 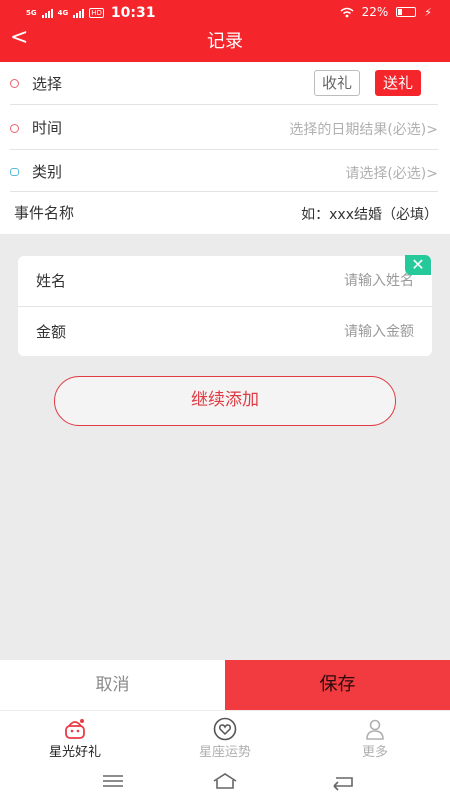 I want to click on back-nav-icon, so click(x=343, y=781).